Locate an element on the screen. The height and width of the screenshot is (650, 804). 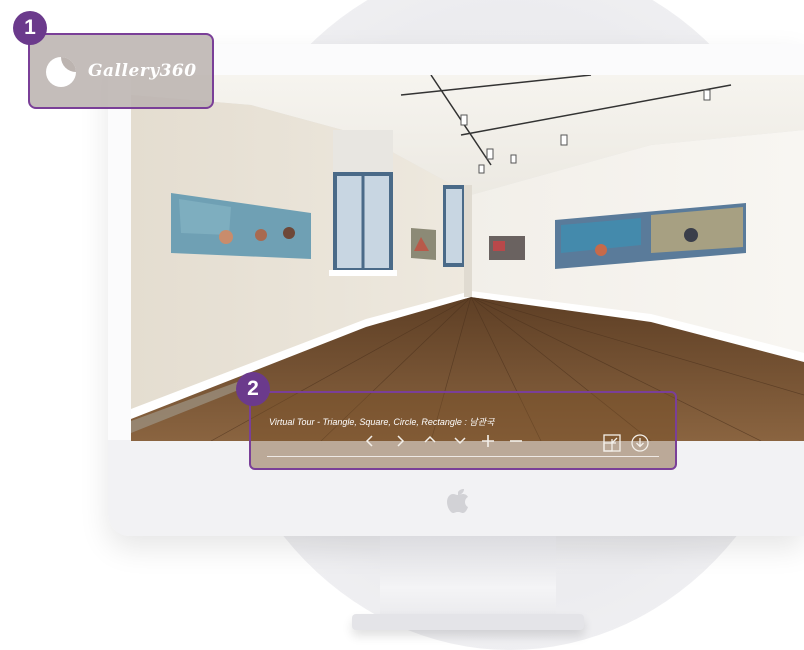
zoom-in-button is located at coordinates (488, 442).